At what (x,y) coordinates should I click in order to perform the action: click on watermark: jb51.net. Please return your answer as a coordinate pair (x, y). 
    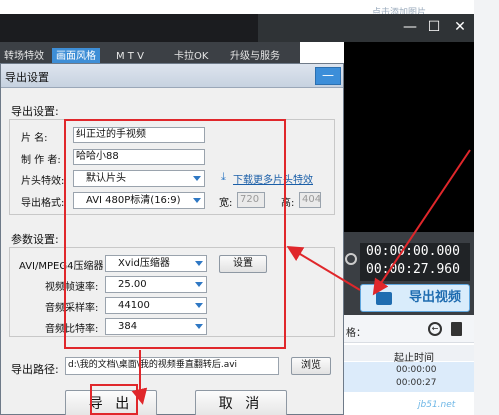
    Looking at the image, I should click on (437, 405).